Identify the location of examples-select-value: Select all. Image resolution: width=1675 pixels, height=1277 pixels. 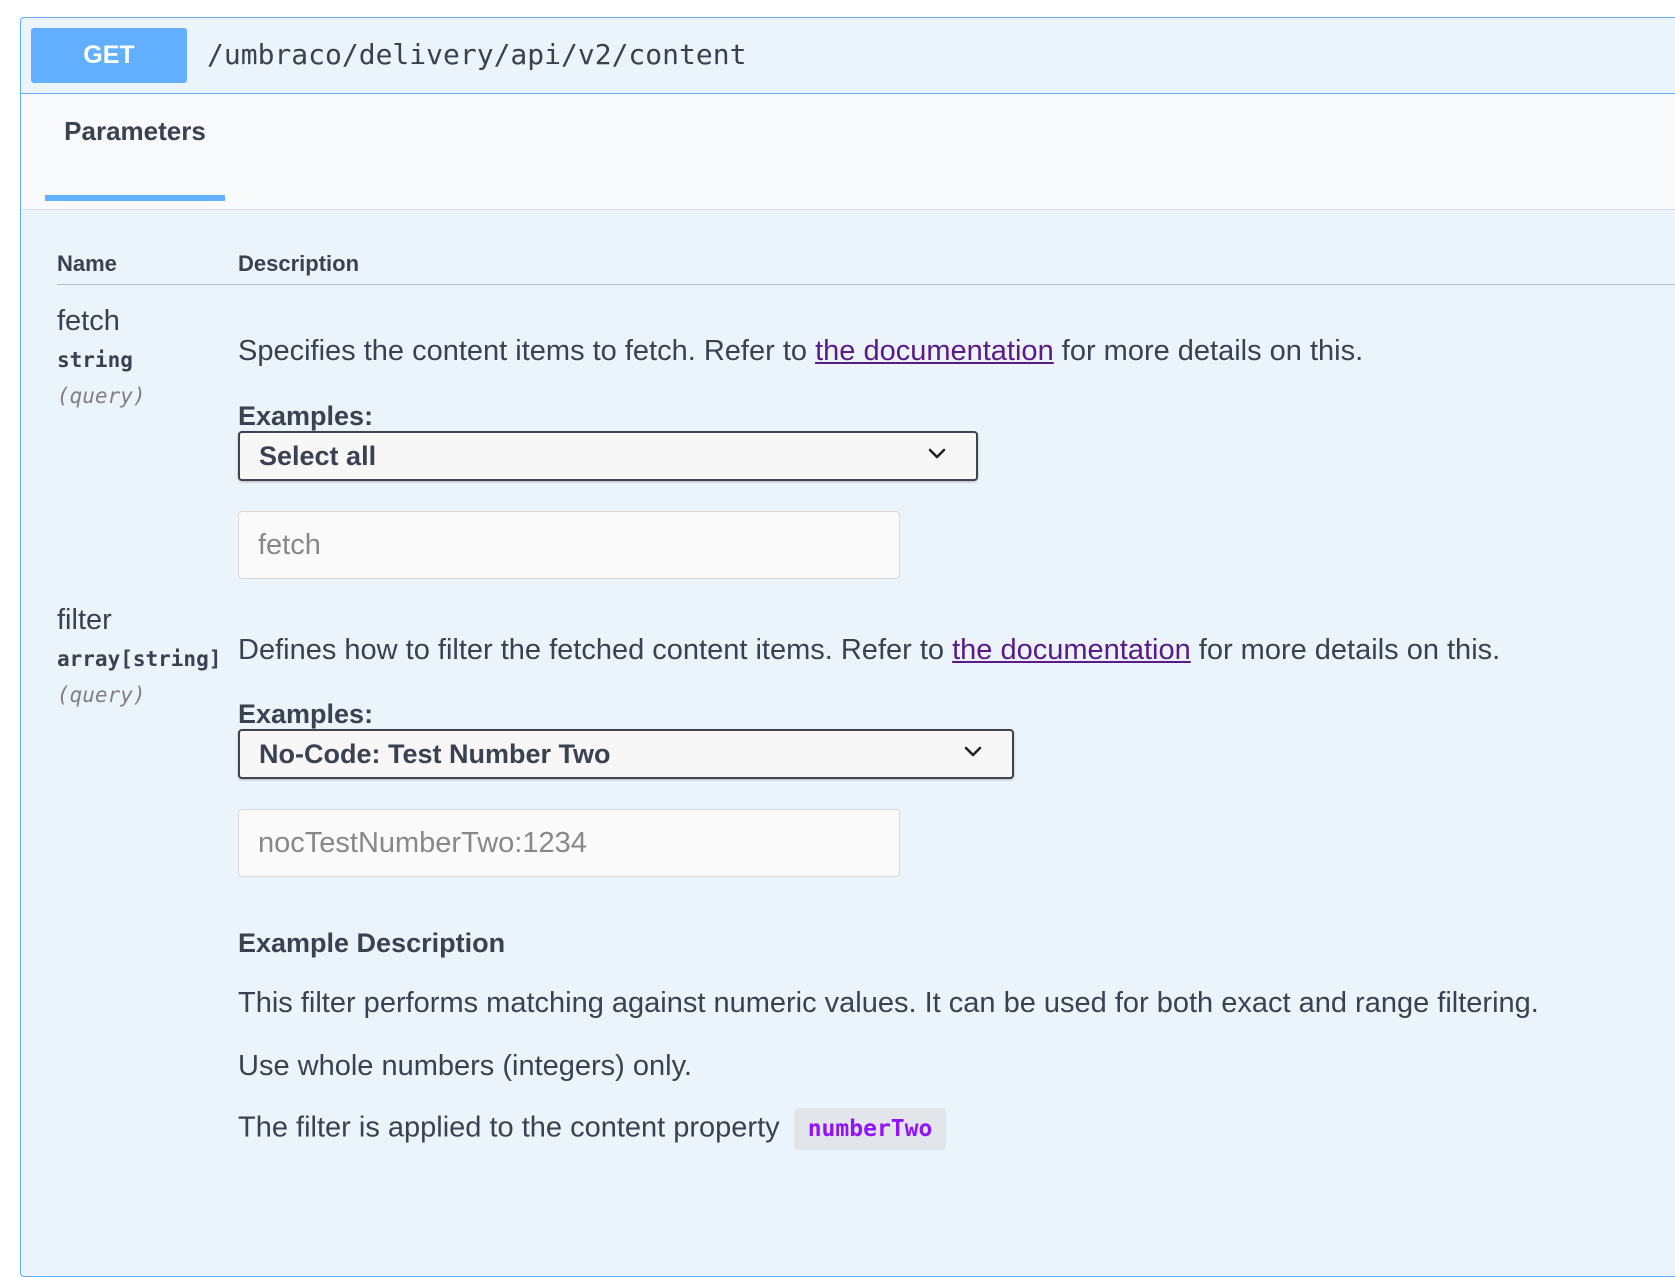
(318, 456).